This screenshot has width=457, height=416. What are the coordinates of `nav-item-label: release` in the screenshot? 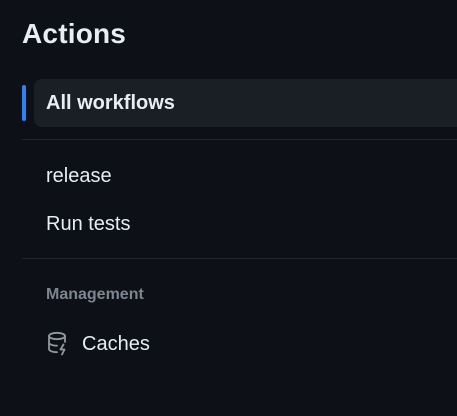 It's located at (79, 175).